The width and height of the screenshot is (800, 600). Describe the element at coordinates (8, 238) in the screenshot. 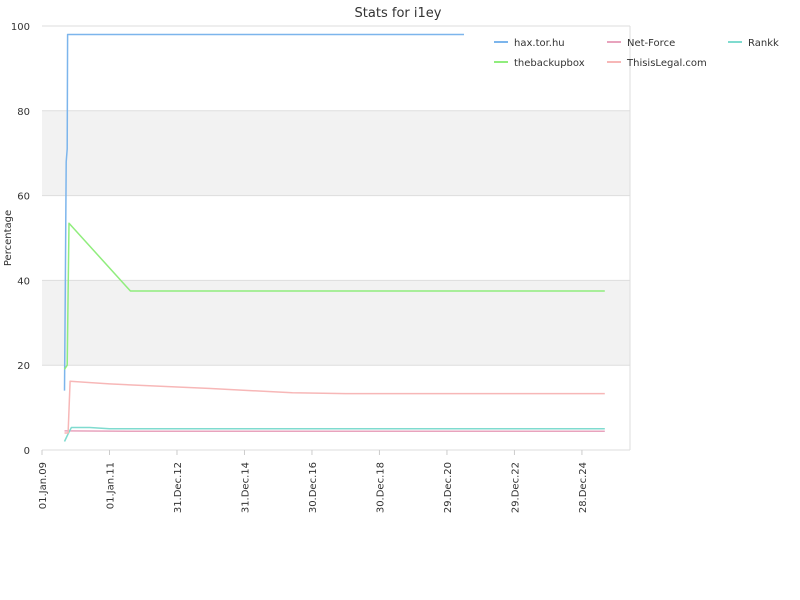

I see `y-axis-label: Percentage` at that location.